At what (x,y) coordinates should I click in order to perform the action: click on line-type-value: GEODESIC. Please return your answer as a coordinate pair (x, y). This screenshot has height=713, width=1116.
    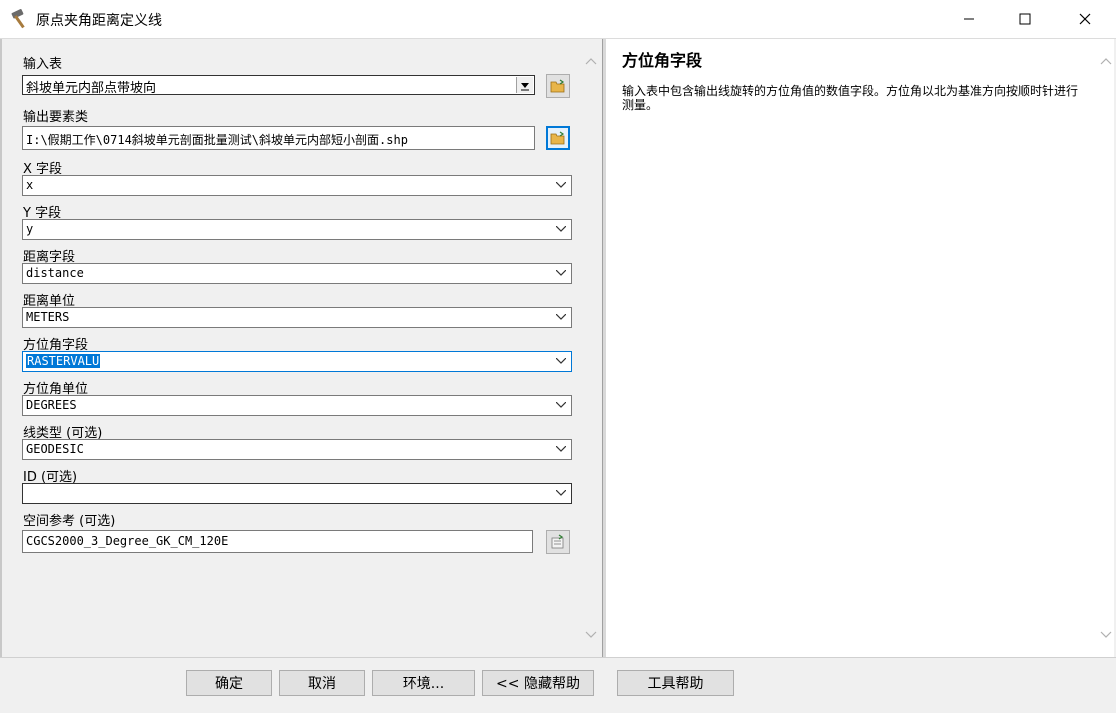
    Looking at the image, I should click on (55, 449).